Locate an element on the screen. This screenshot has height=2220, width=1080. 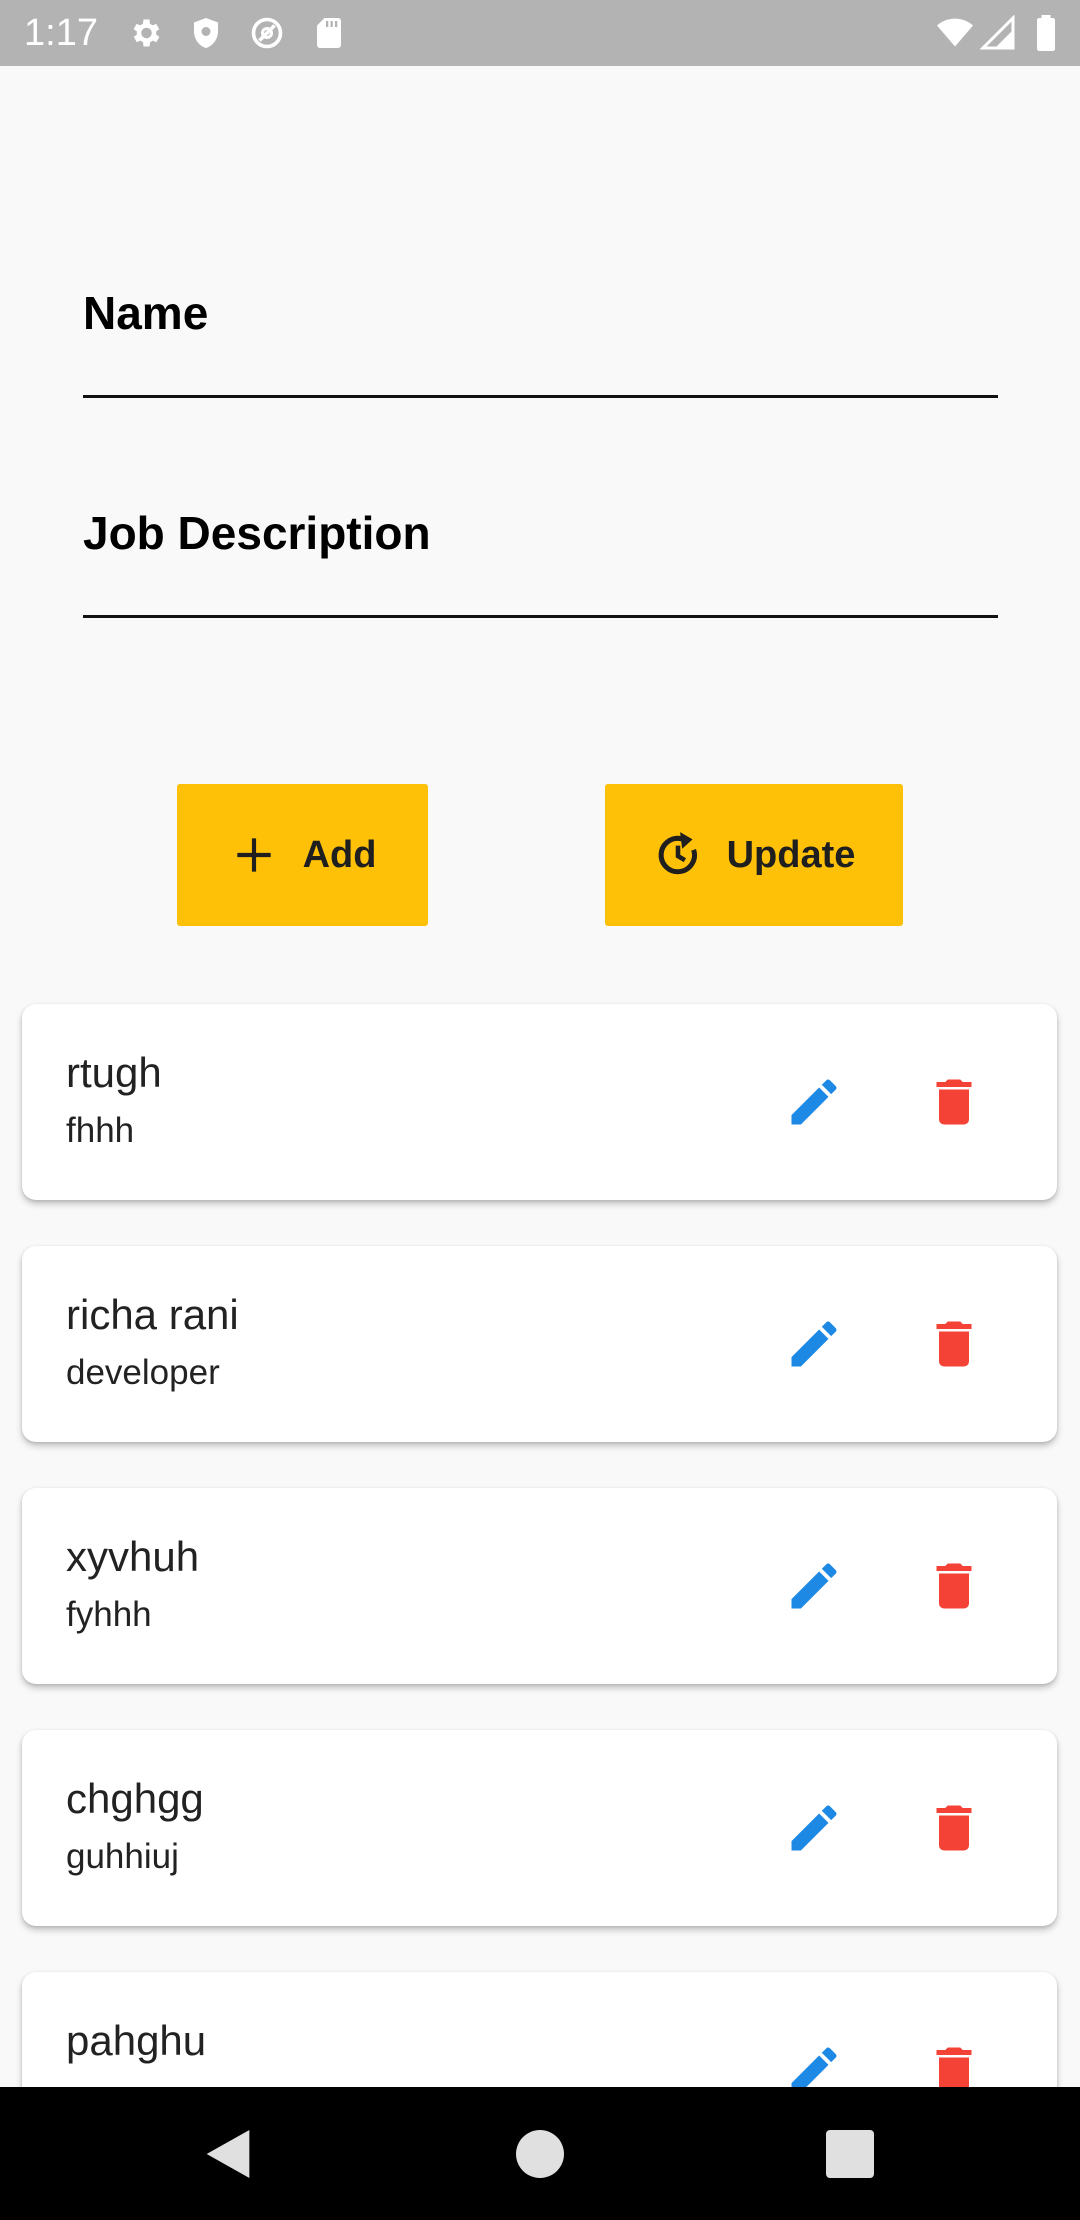
employee-card: xyvhuh fyhhh is located at coordinates (539, 1586).